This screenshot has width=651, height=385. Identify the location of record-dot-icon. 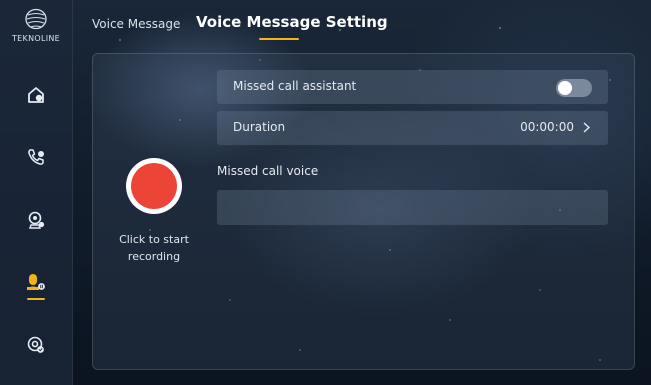
(154, 186).